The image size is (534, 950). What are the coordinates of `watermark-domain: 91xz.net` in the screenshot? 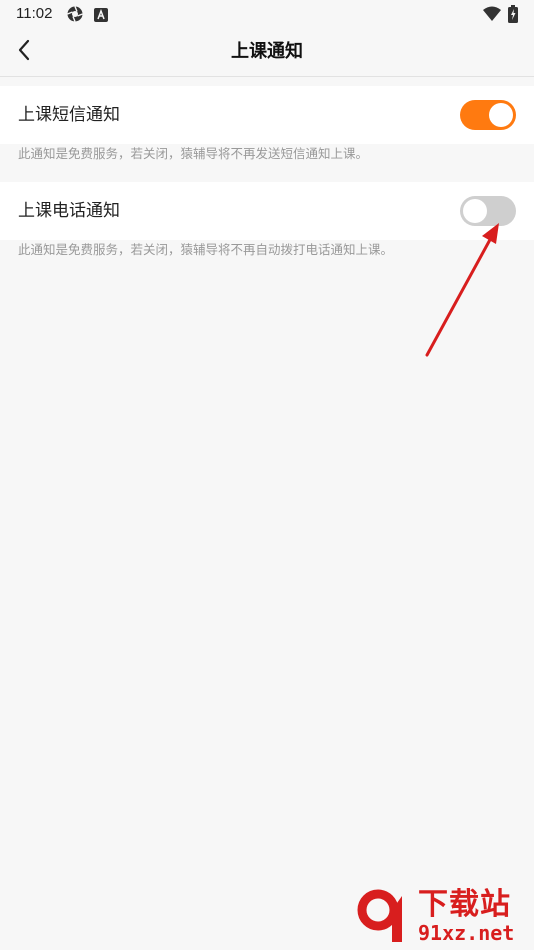 It's located at (466, 933).